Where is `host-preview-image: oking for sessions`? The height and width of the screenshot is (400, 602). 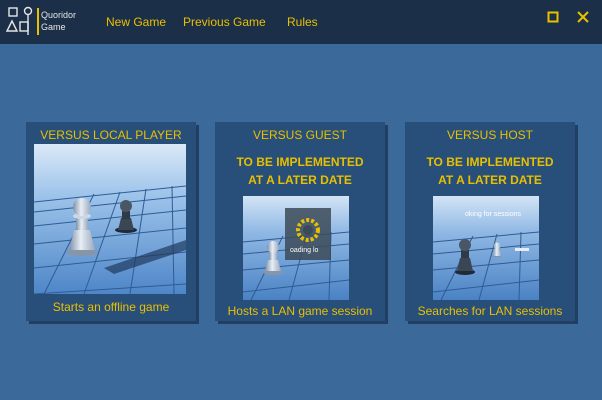
host-preview-image: oking for sessions is located at coordinates (486, 248).